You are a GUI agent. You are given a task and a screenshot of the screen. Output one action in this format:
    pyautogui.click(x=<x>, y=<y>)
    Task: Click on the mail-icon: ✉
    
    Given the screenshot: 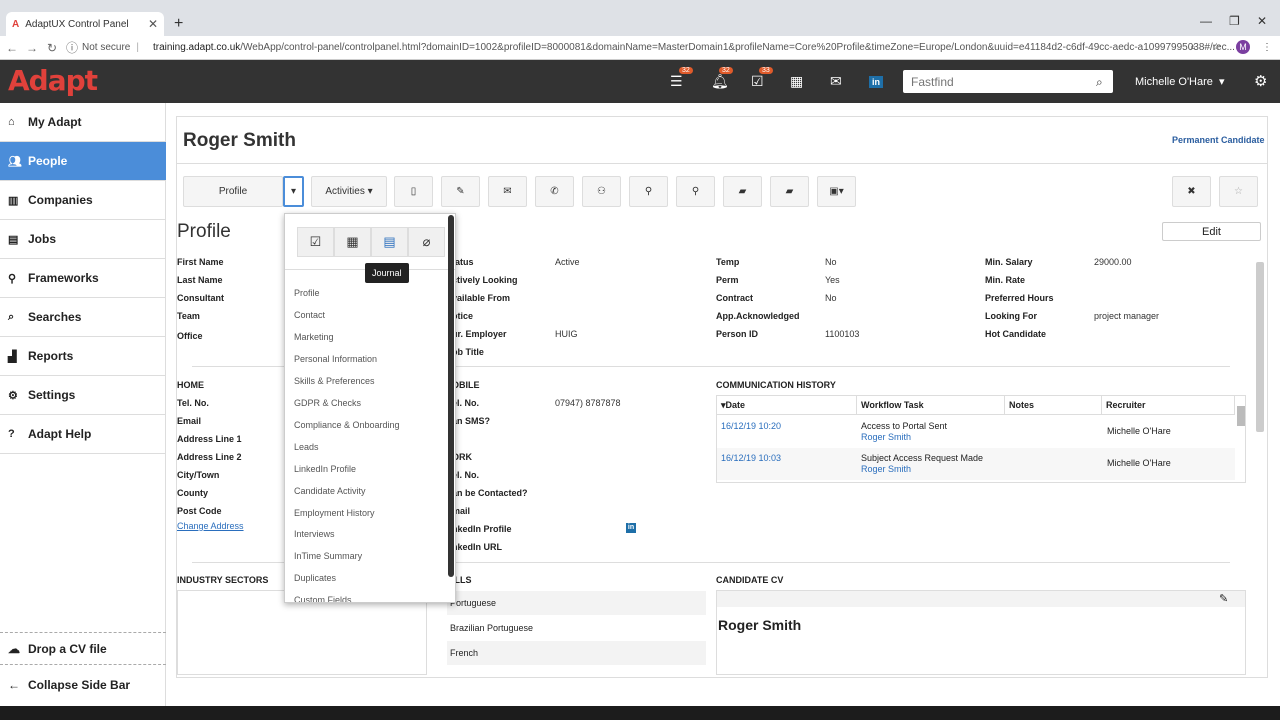 What is the action you would take?
    pyautogui.click(x=836, y=81)
    